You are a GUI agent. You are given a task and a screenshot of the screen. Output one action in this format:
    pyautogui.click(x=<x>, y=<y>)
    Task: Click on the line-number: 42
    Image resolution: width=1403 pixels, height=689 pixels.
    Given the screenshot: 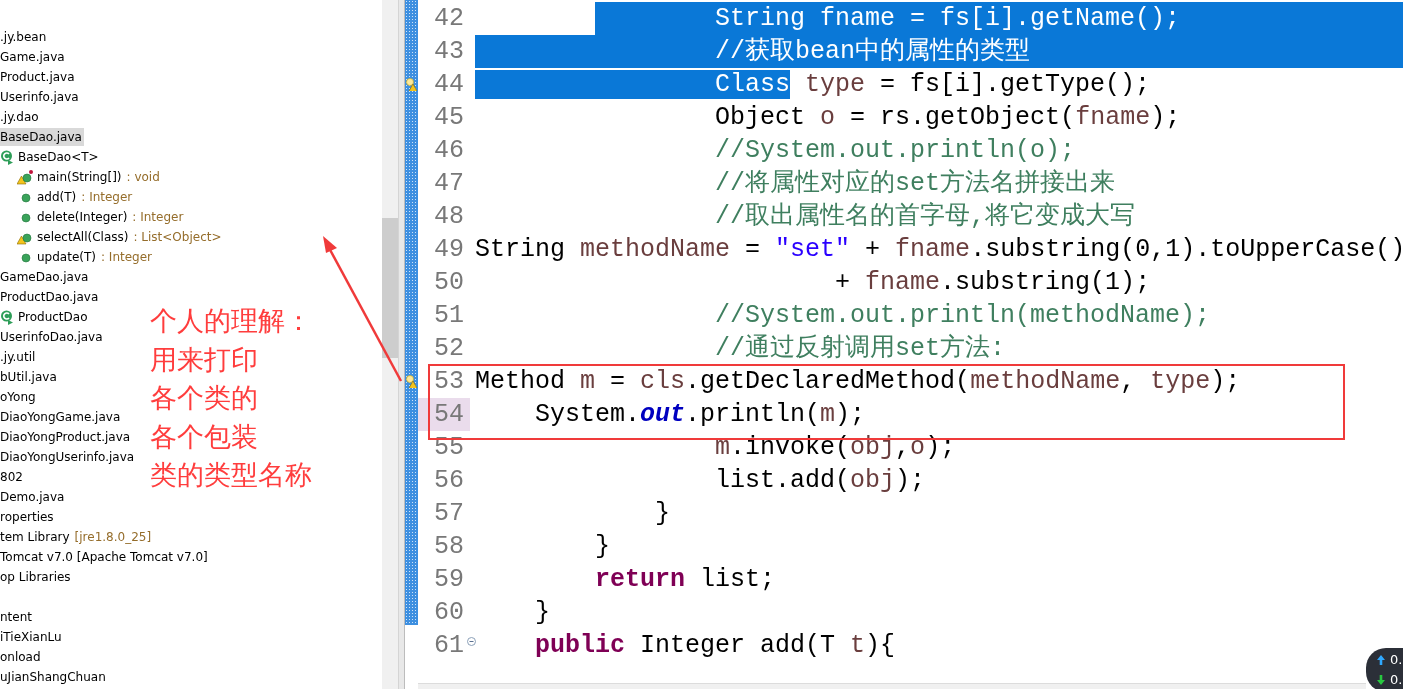 What is the action you would take?
    pyautogui.click(x=449, y=19)
    